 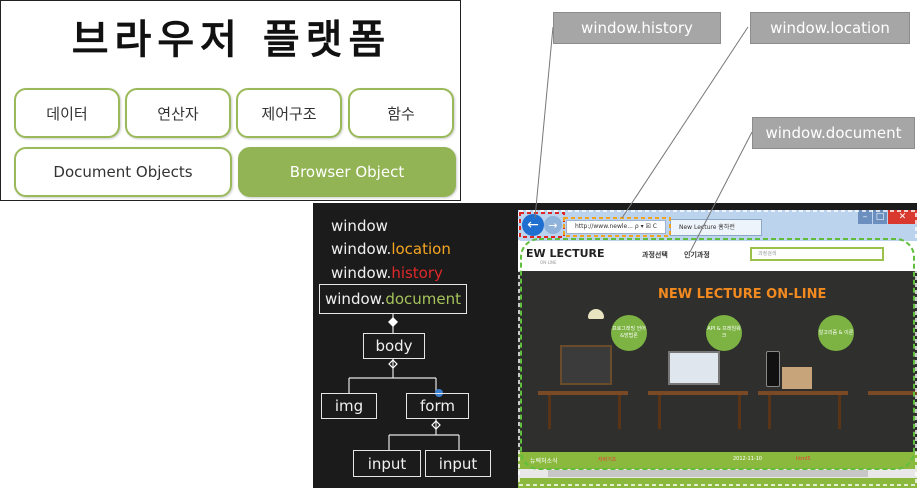 I want to click on callout-window-location: window.location, so click(x=830, y=28).